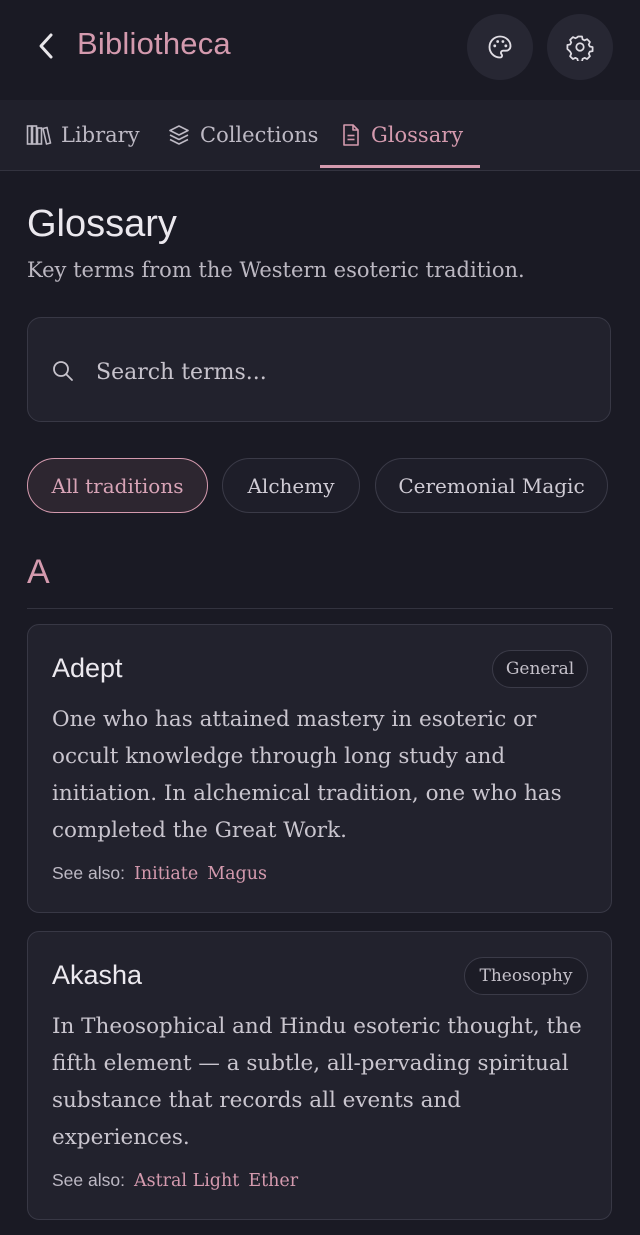 This screenshot has width=640, height=1235. I want to click on filter-chip-ceremonial-magic: Ceremonial Magic, so click(491, 485).